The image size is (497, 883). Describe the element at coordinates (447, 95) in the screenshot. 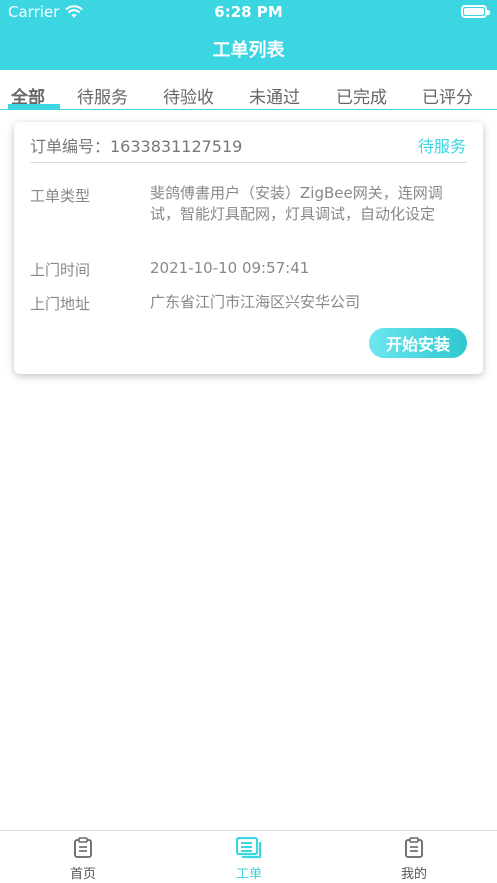

I see `tab-rated: 已评分` at that location.